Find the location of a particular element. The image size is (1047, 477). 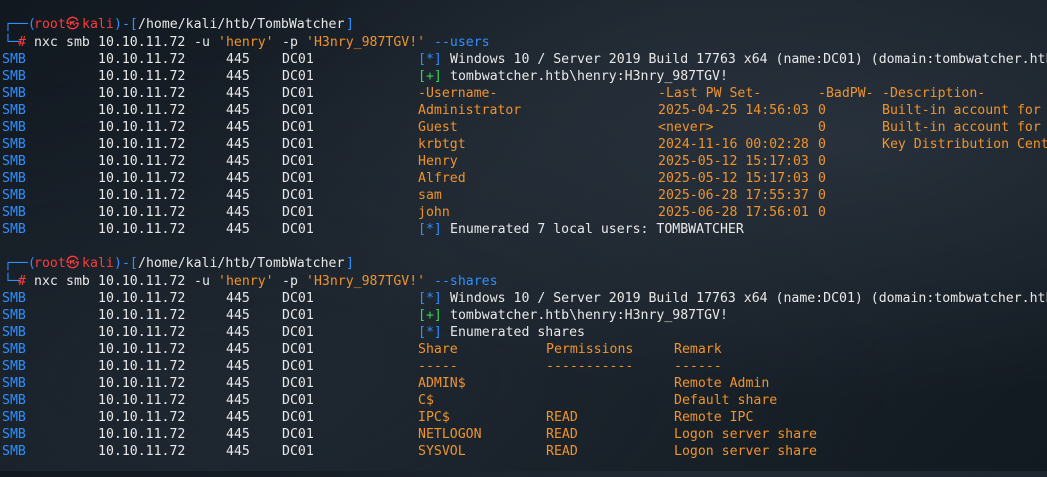

cell-description: Key Distribution Cent is located at coordinates (964, 144).